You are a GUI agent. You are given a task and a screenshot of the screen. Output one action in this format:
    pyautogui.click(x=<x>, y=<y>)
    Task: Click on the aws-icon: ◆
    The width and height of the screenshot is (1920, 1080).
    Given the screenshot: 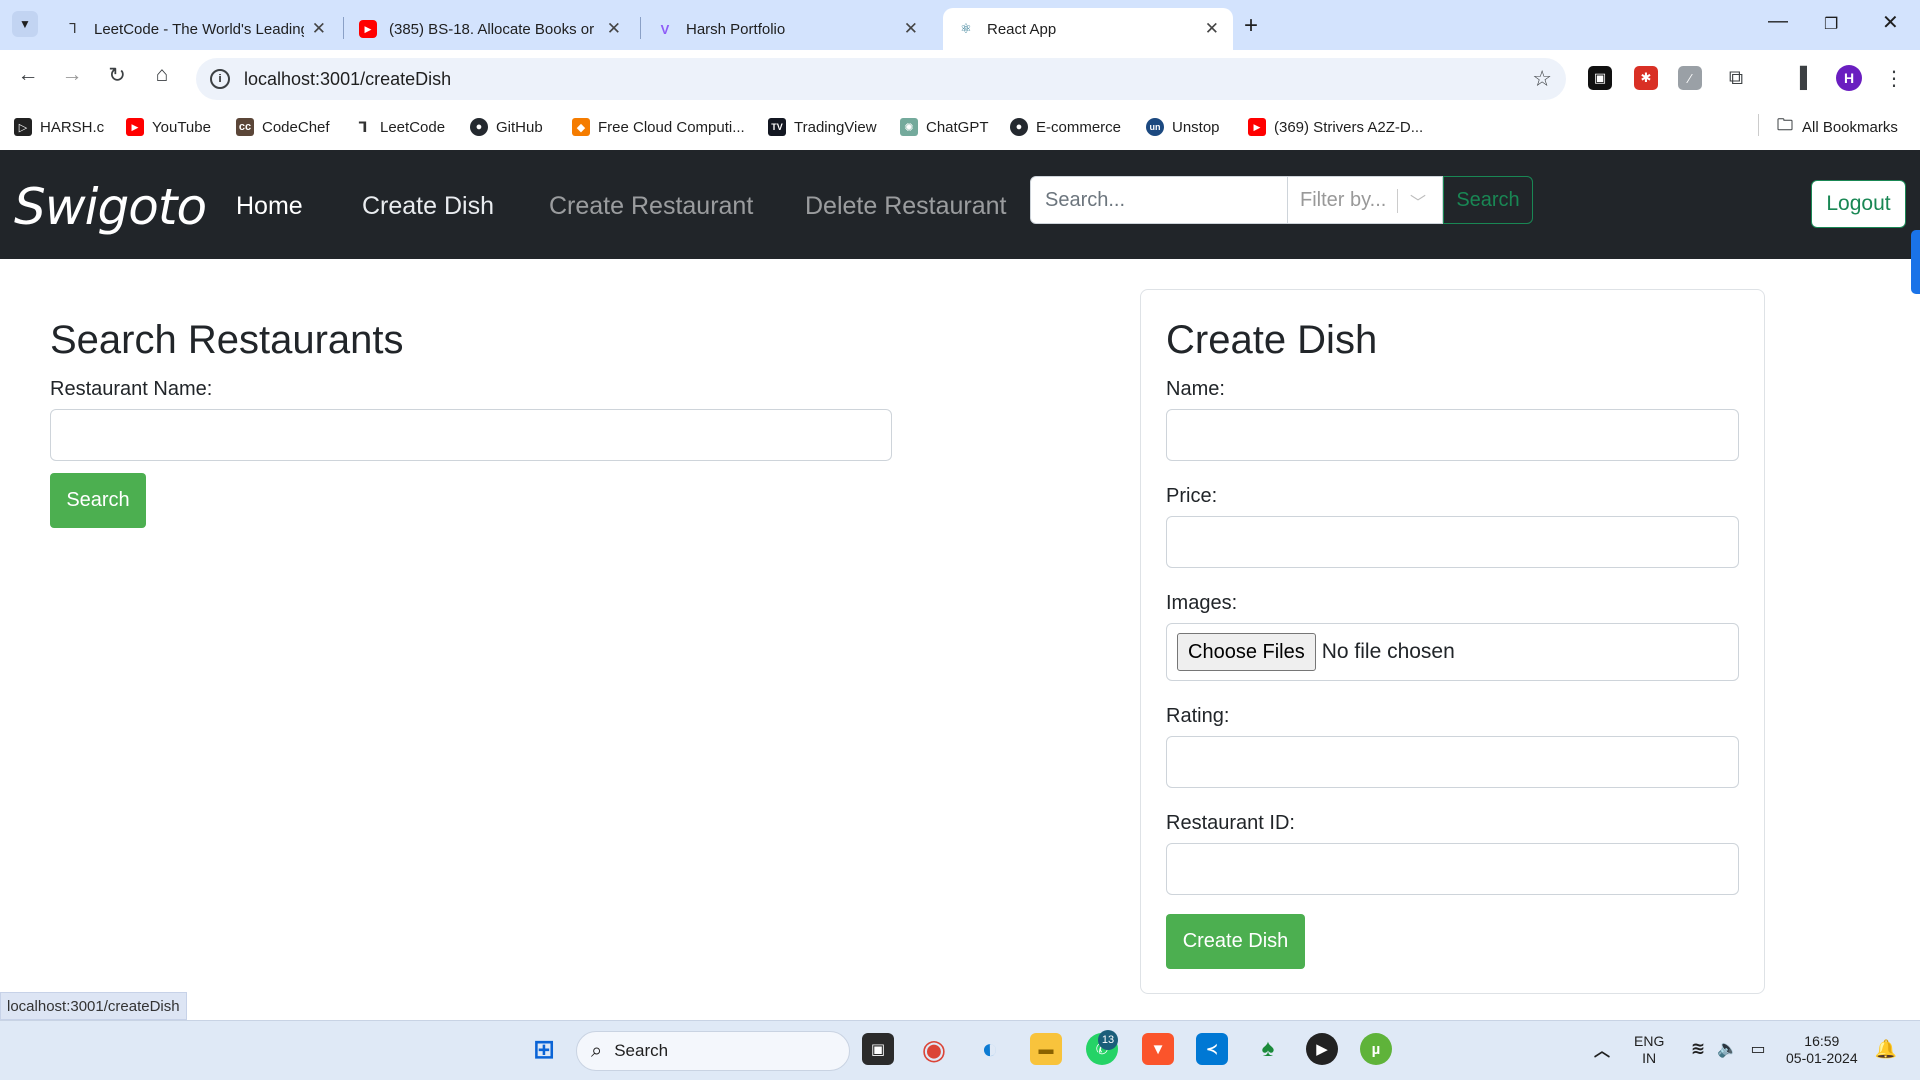 What is the action you would take?
    pyautogui.click(x=581, y=127)
    